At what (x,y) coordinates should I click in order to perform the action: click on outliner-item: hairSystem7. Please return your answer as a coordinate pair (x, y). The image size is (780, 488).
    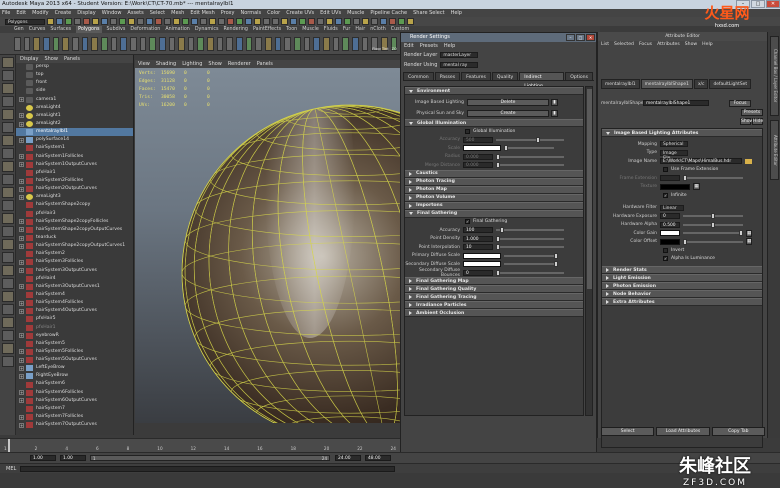
    Looking at the image, I should click on (74, 409).